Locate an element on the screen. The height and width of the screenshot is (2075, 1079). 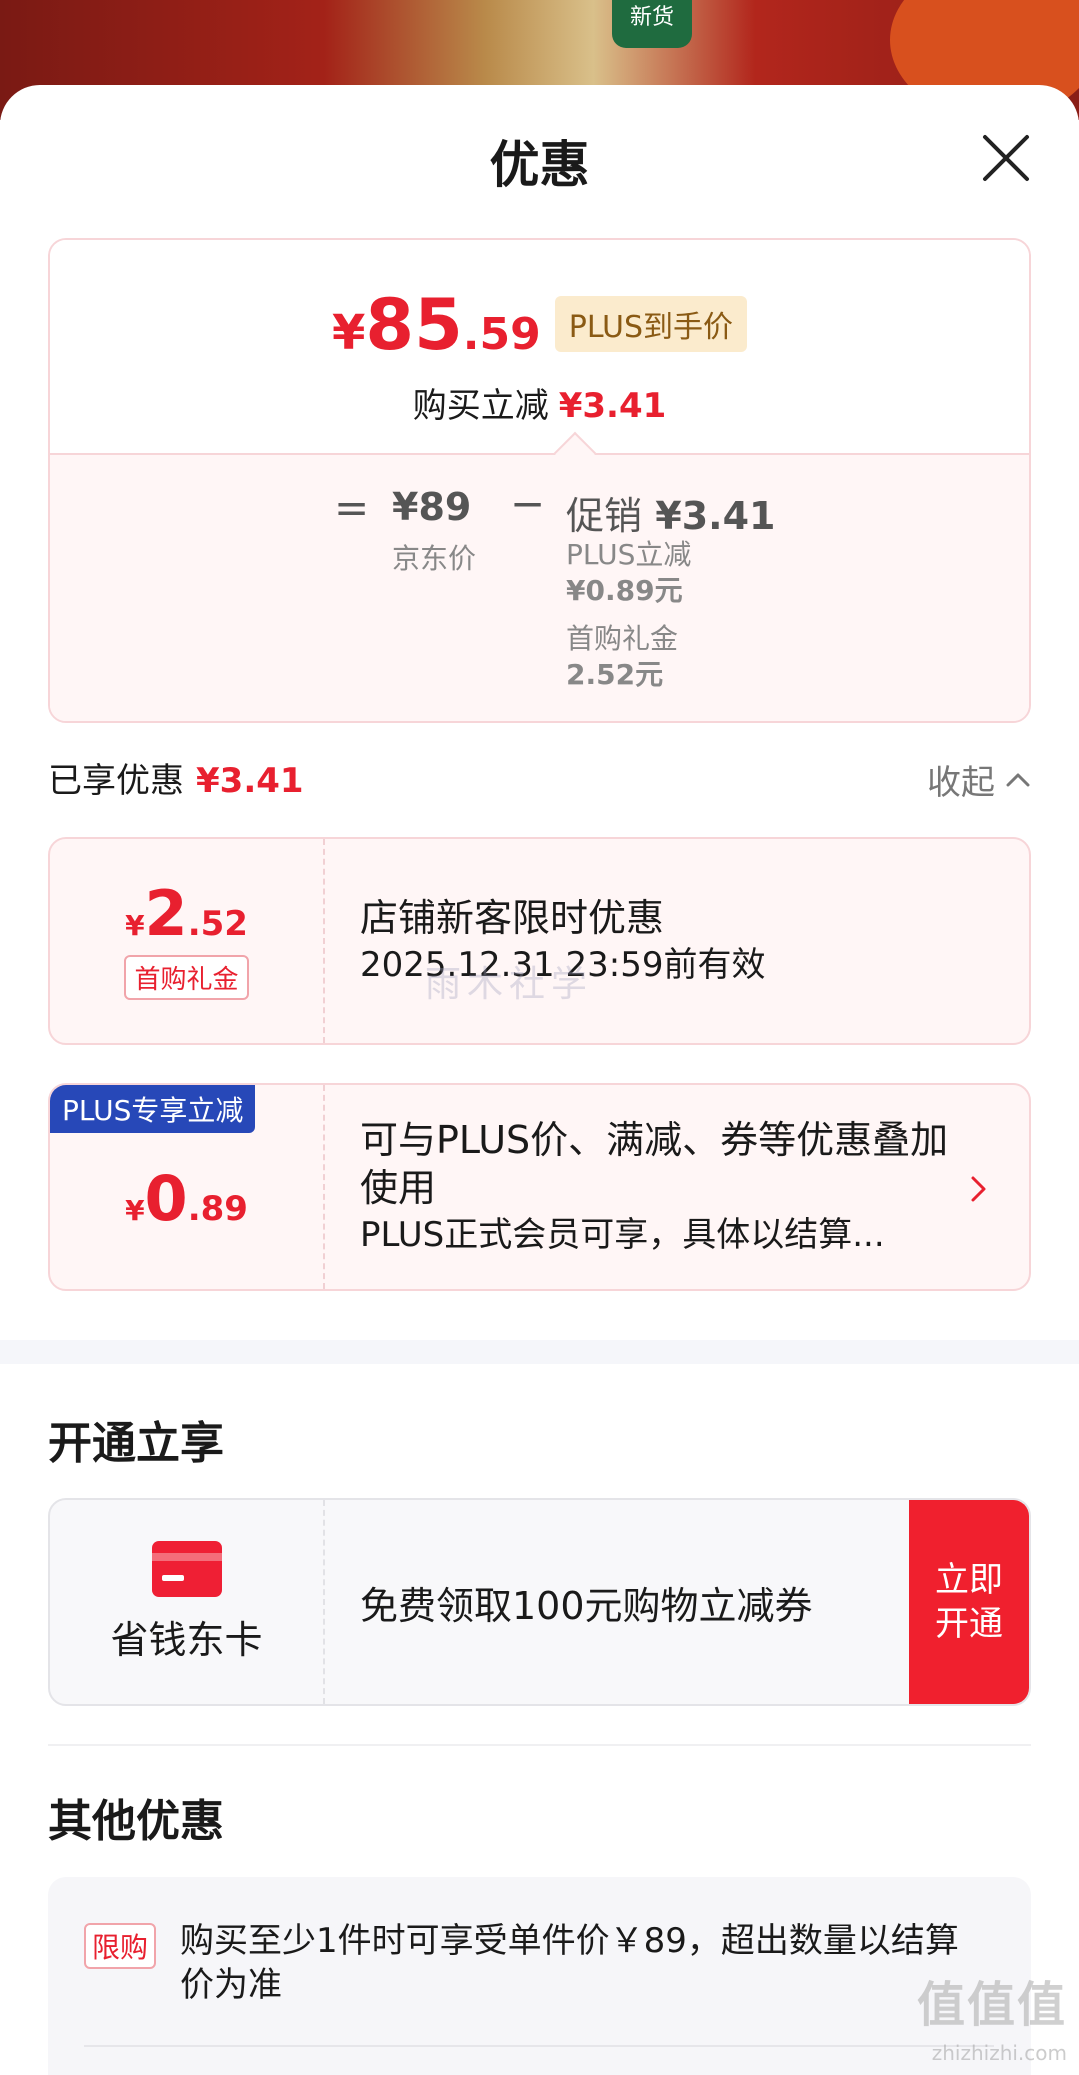
other-section-title: 其他优惠 is located at coordinates (136, 1821).